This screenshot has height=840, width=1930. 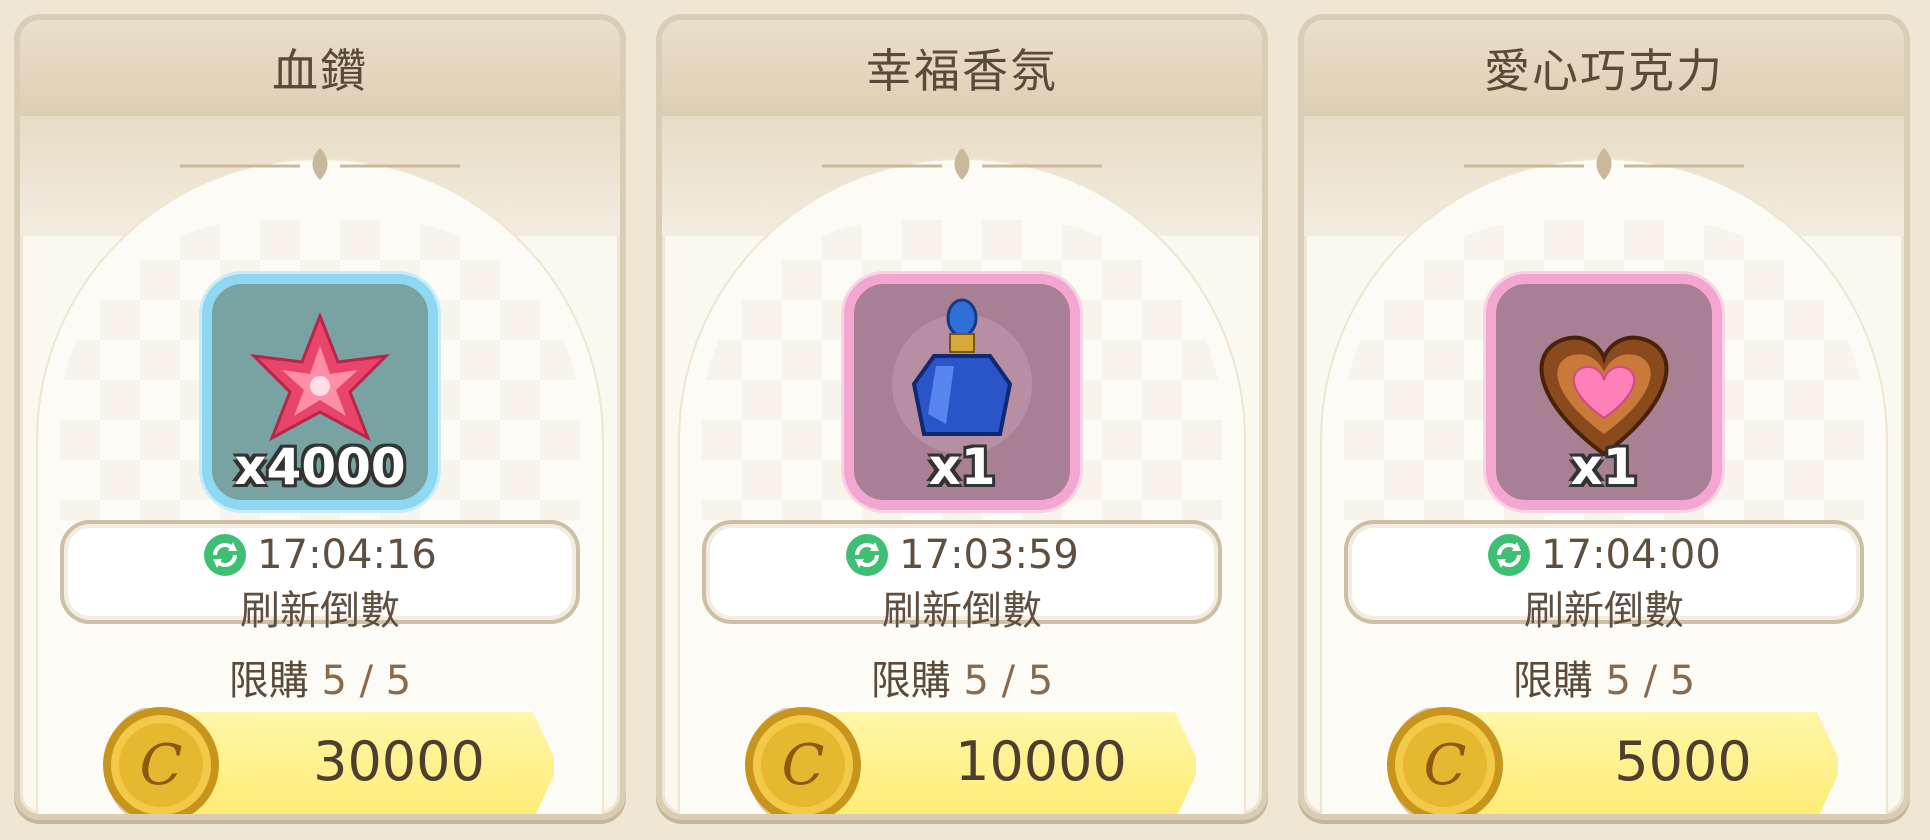 What do you see at coordinates (347, 555) in the screenshot?
I see `refresh-countdown: 17:04:16` at bounding box center [347, 555].